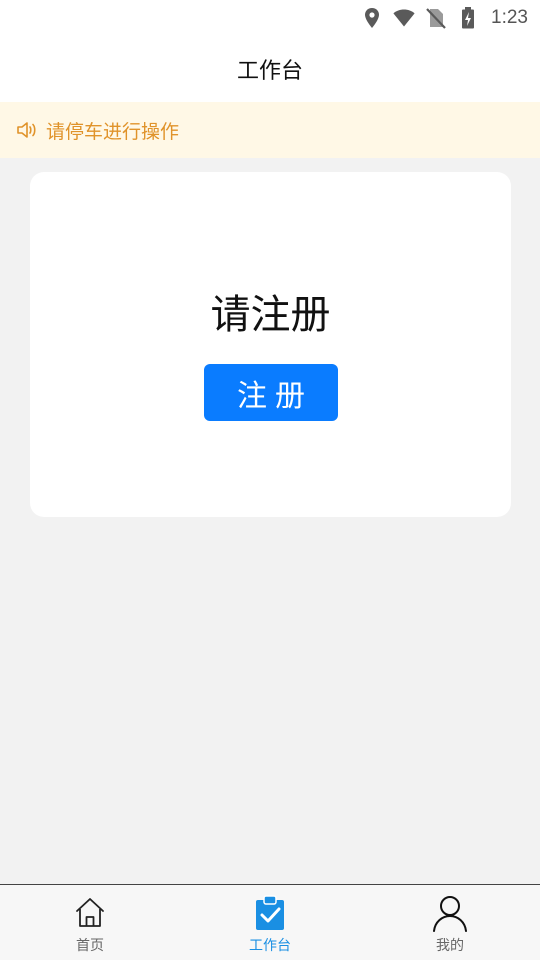 The width and height of the screenshot is (540, 960). What do you see at coordinates (436, 18) in the screenshot?
I see `no-sim-icon` at bounding box center [436, 18].